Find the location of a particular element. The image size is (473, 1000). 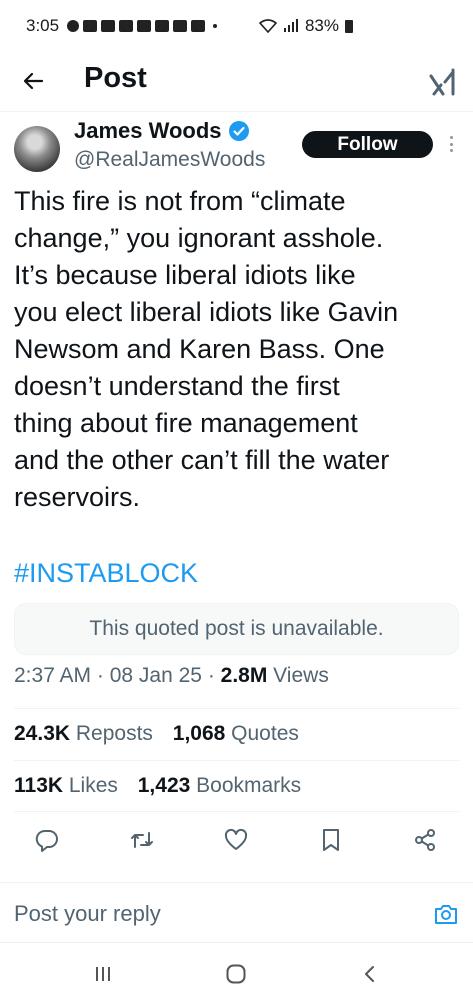

author-handle: @RealJamesWoods is located at coordinates (169, 160).